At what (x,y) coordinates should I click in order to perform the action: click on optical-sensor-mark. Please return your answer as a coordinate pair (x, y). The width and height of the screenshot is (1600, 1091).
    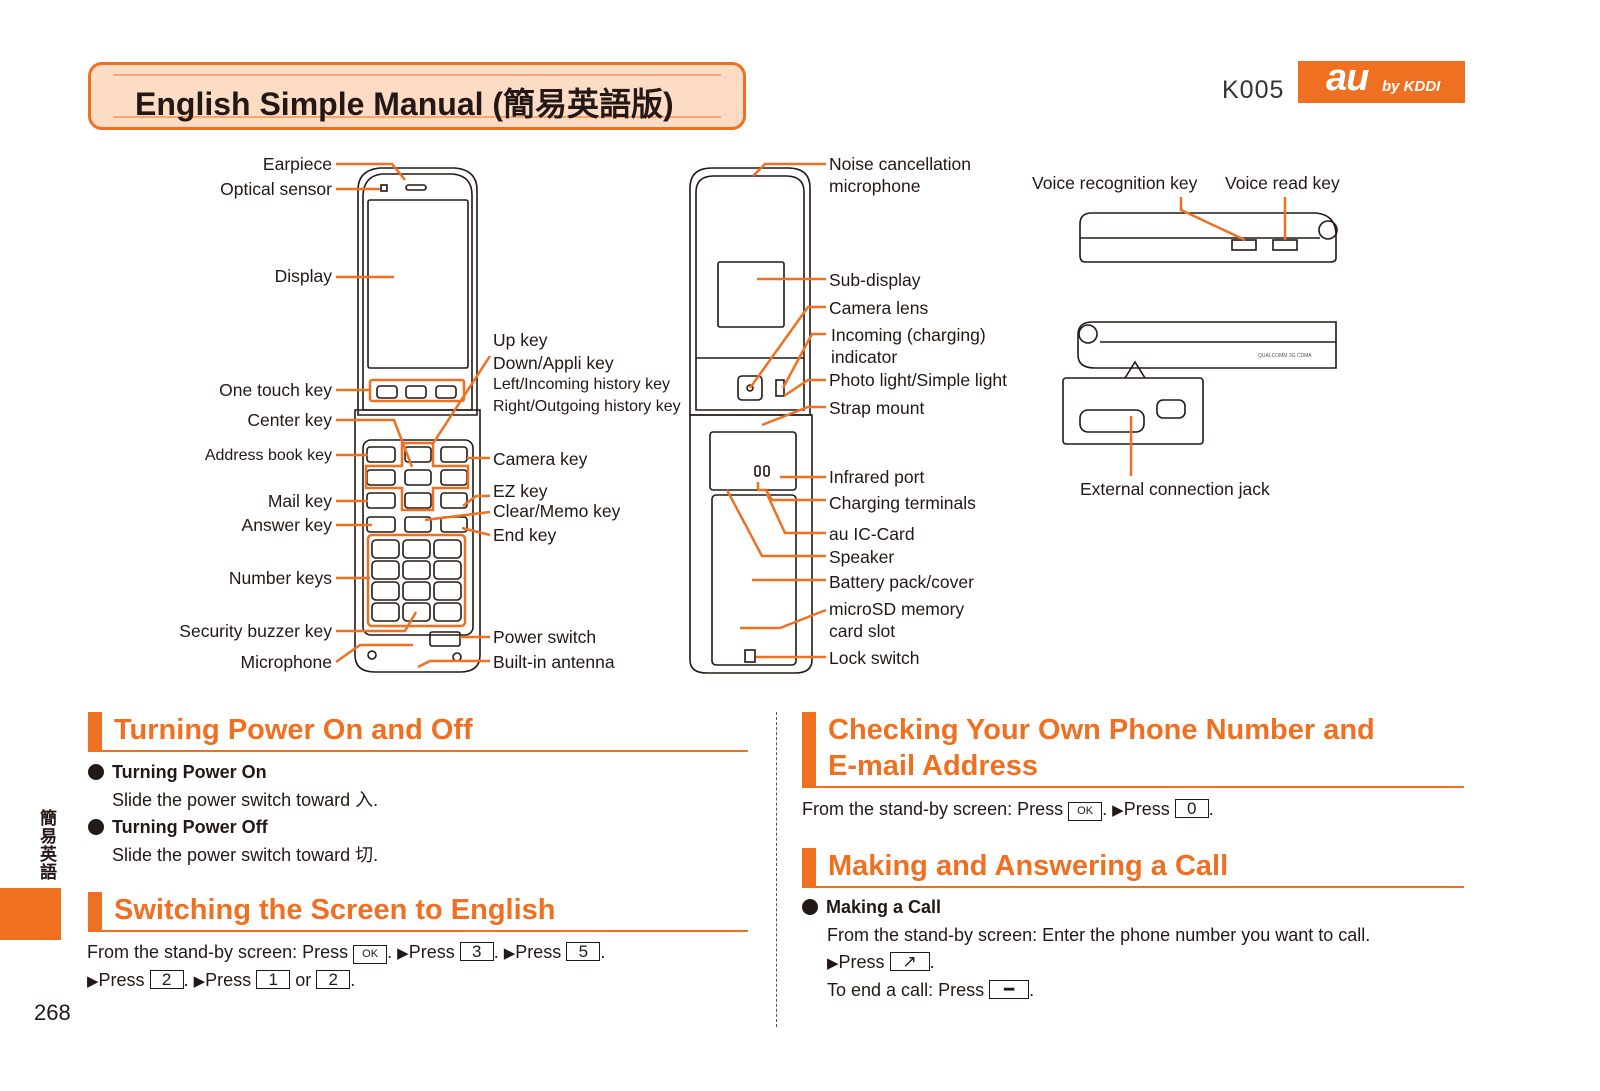
    Looking at the image, I should click on (384, 188).